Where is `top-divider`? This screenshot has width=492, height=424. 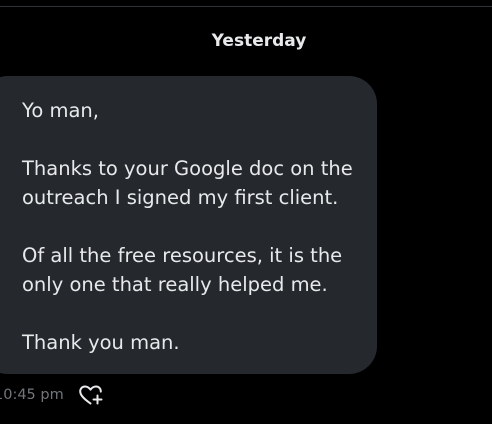 top-divider is located at coordinates (246, 6).